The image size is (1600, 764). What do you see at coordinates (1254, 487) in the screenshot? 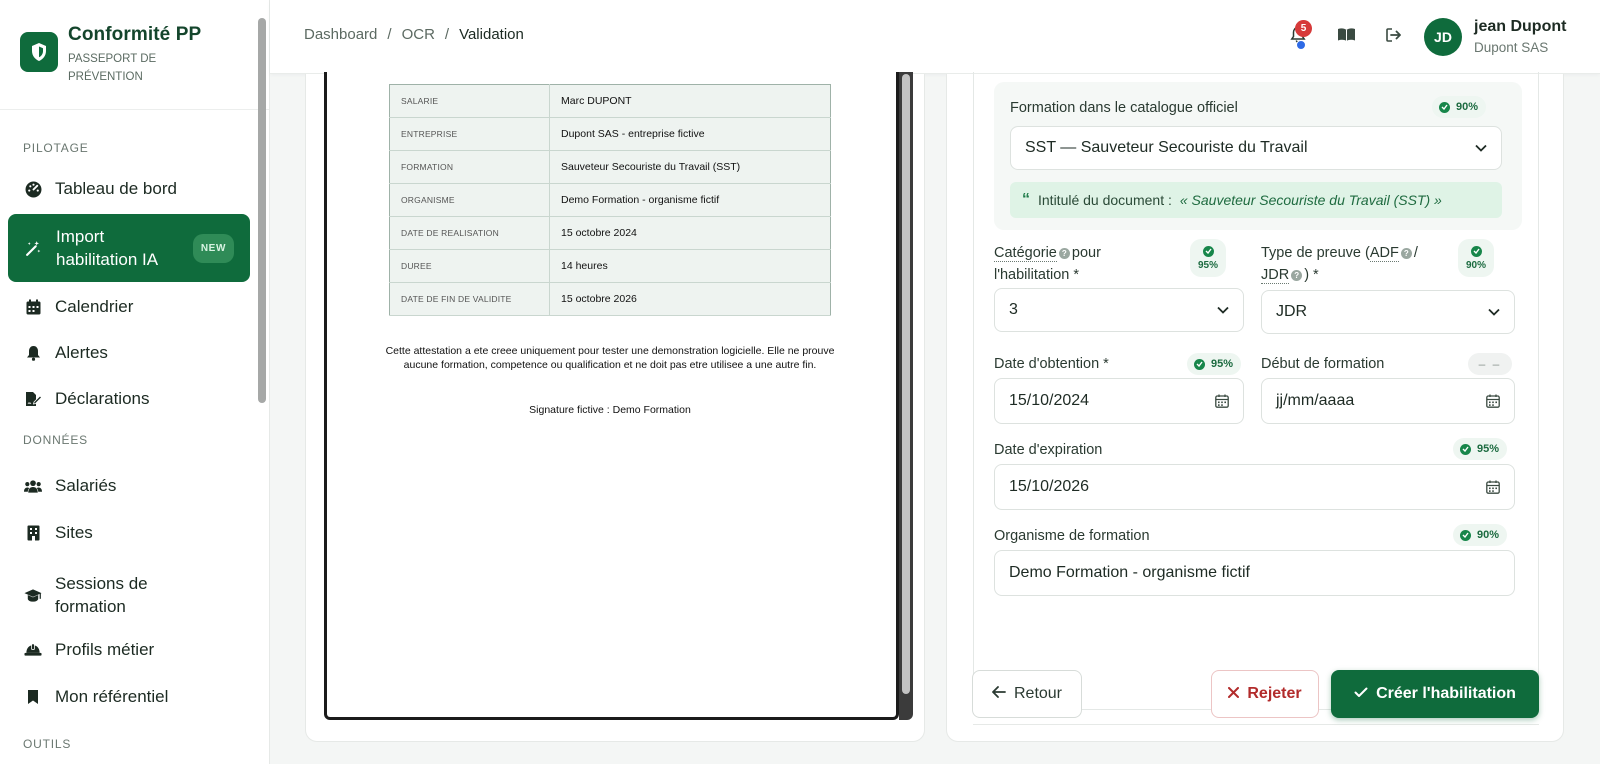
I see `date-expiration-input: 15/10/2026` at bounding box center [1254, 487].